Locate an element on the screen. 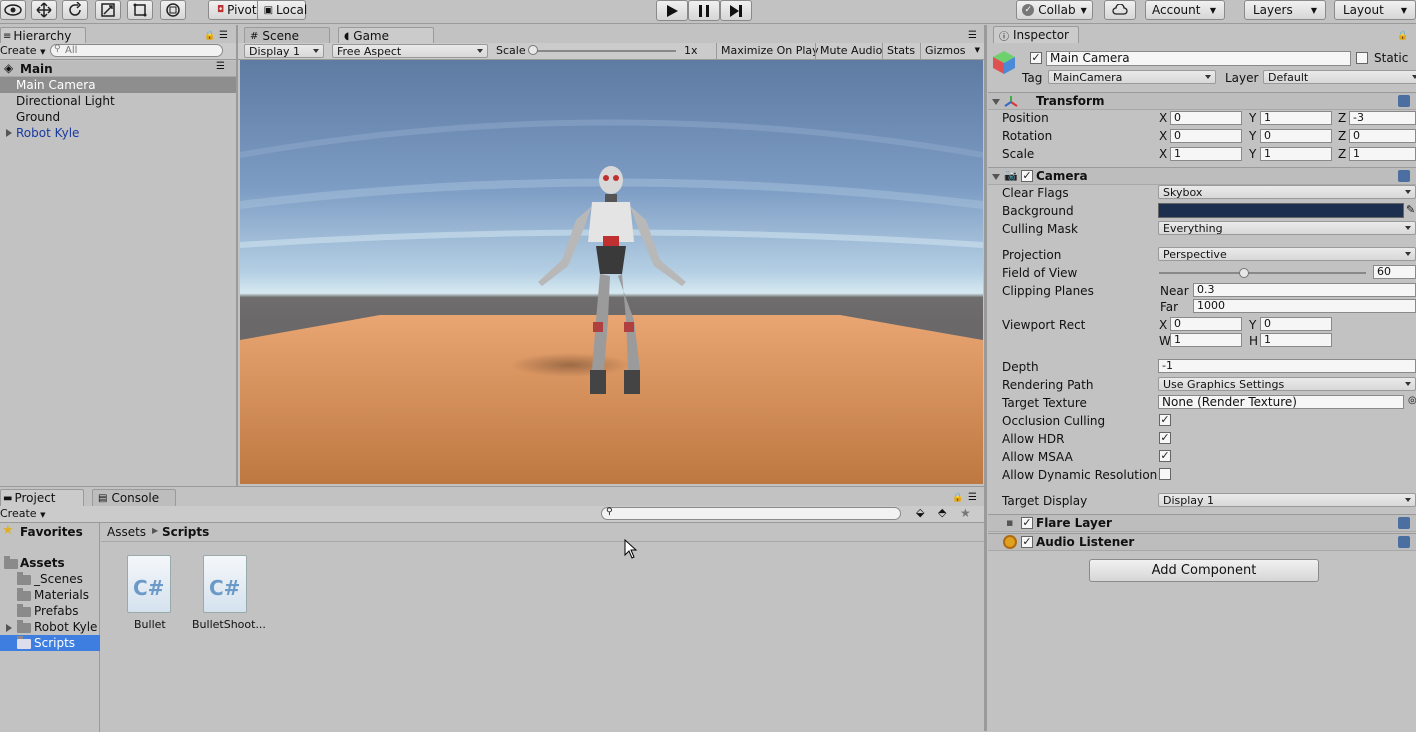  favorites-label: Favorites is located at coordinates (51, 532).